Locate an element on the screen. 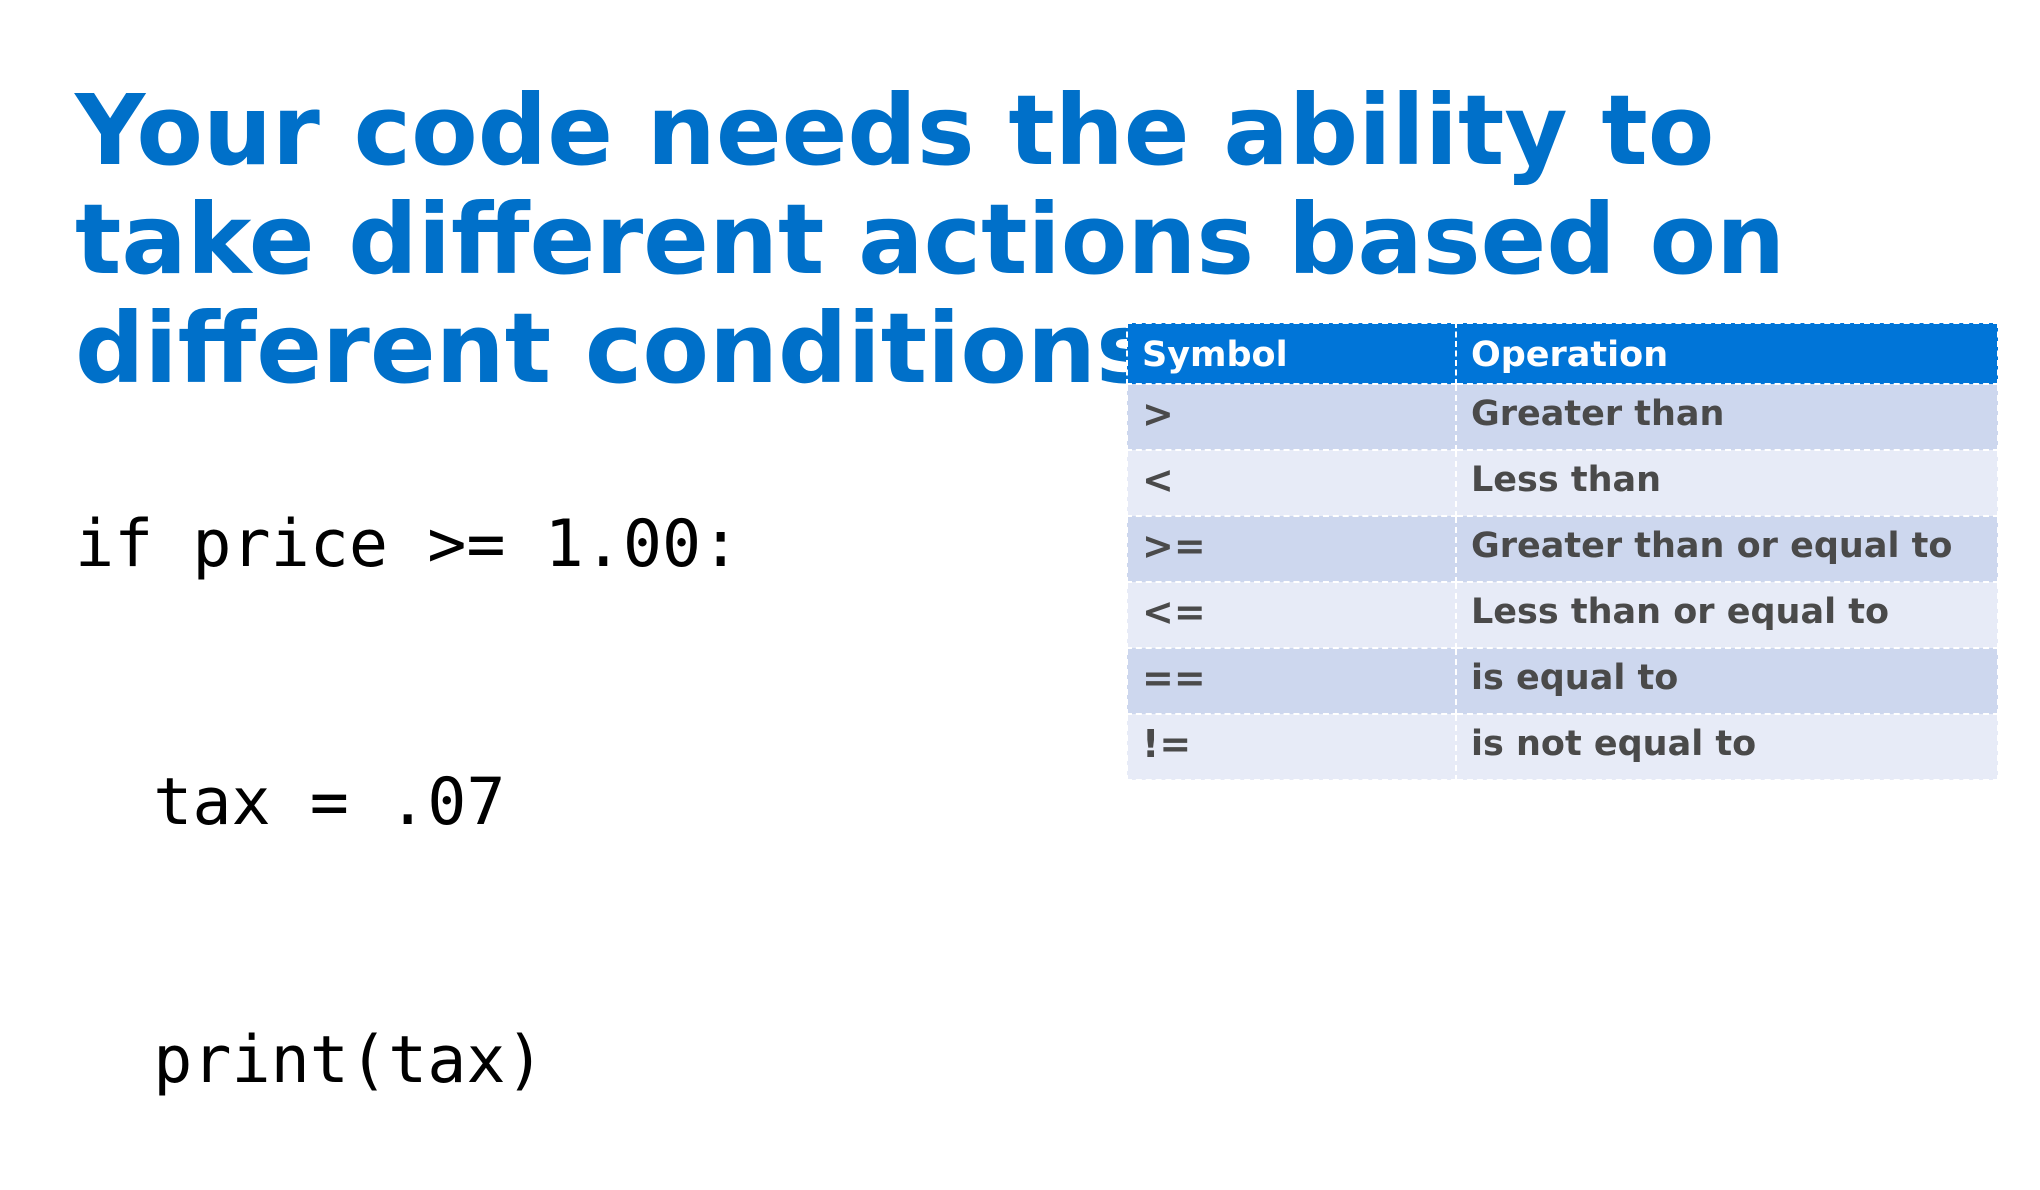  symbol-cell: <= is located at coordinates (1291, 615).